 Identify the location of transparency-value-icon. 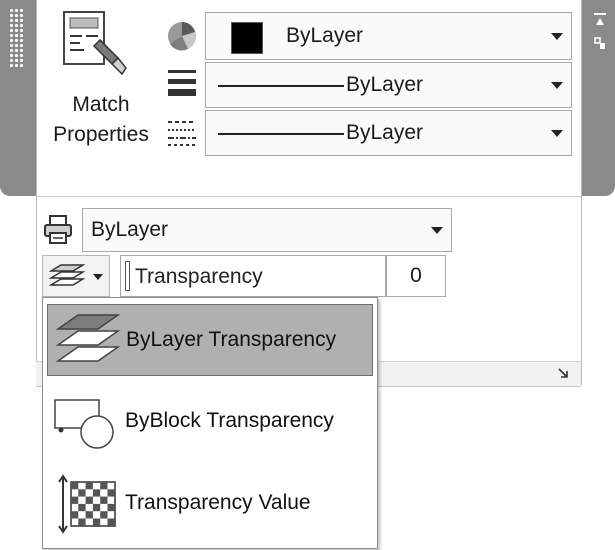
(87, 504).